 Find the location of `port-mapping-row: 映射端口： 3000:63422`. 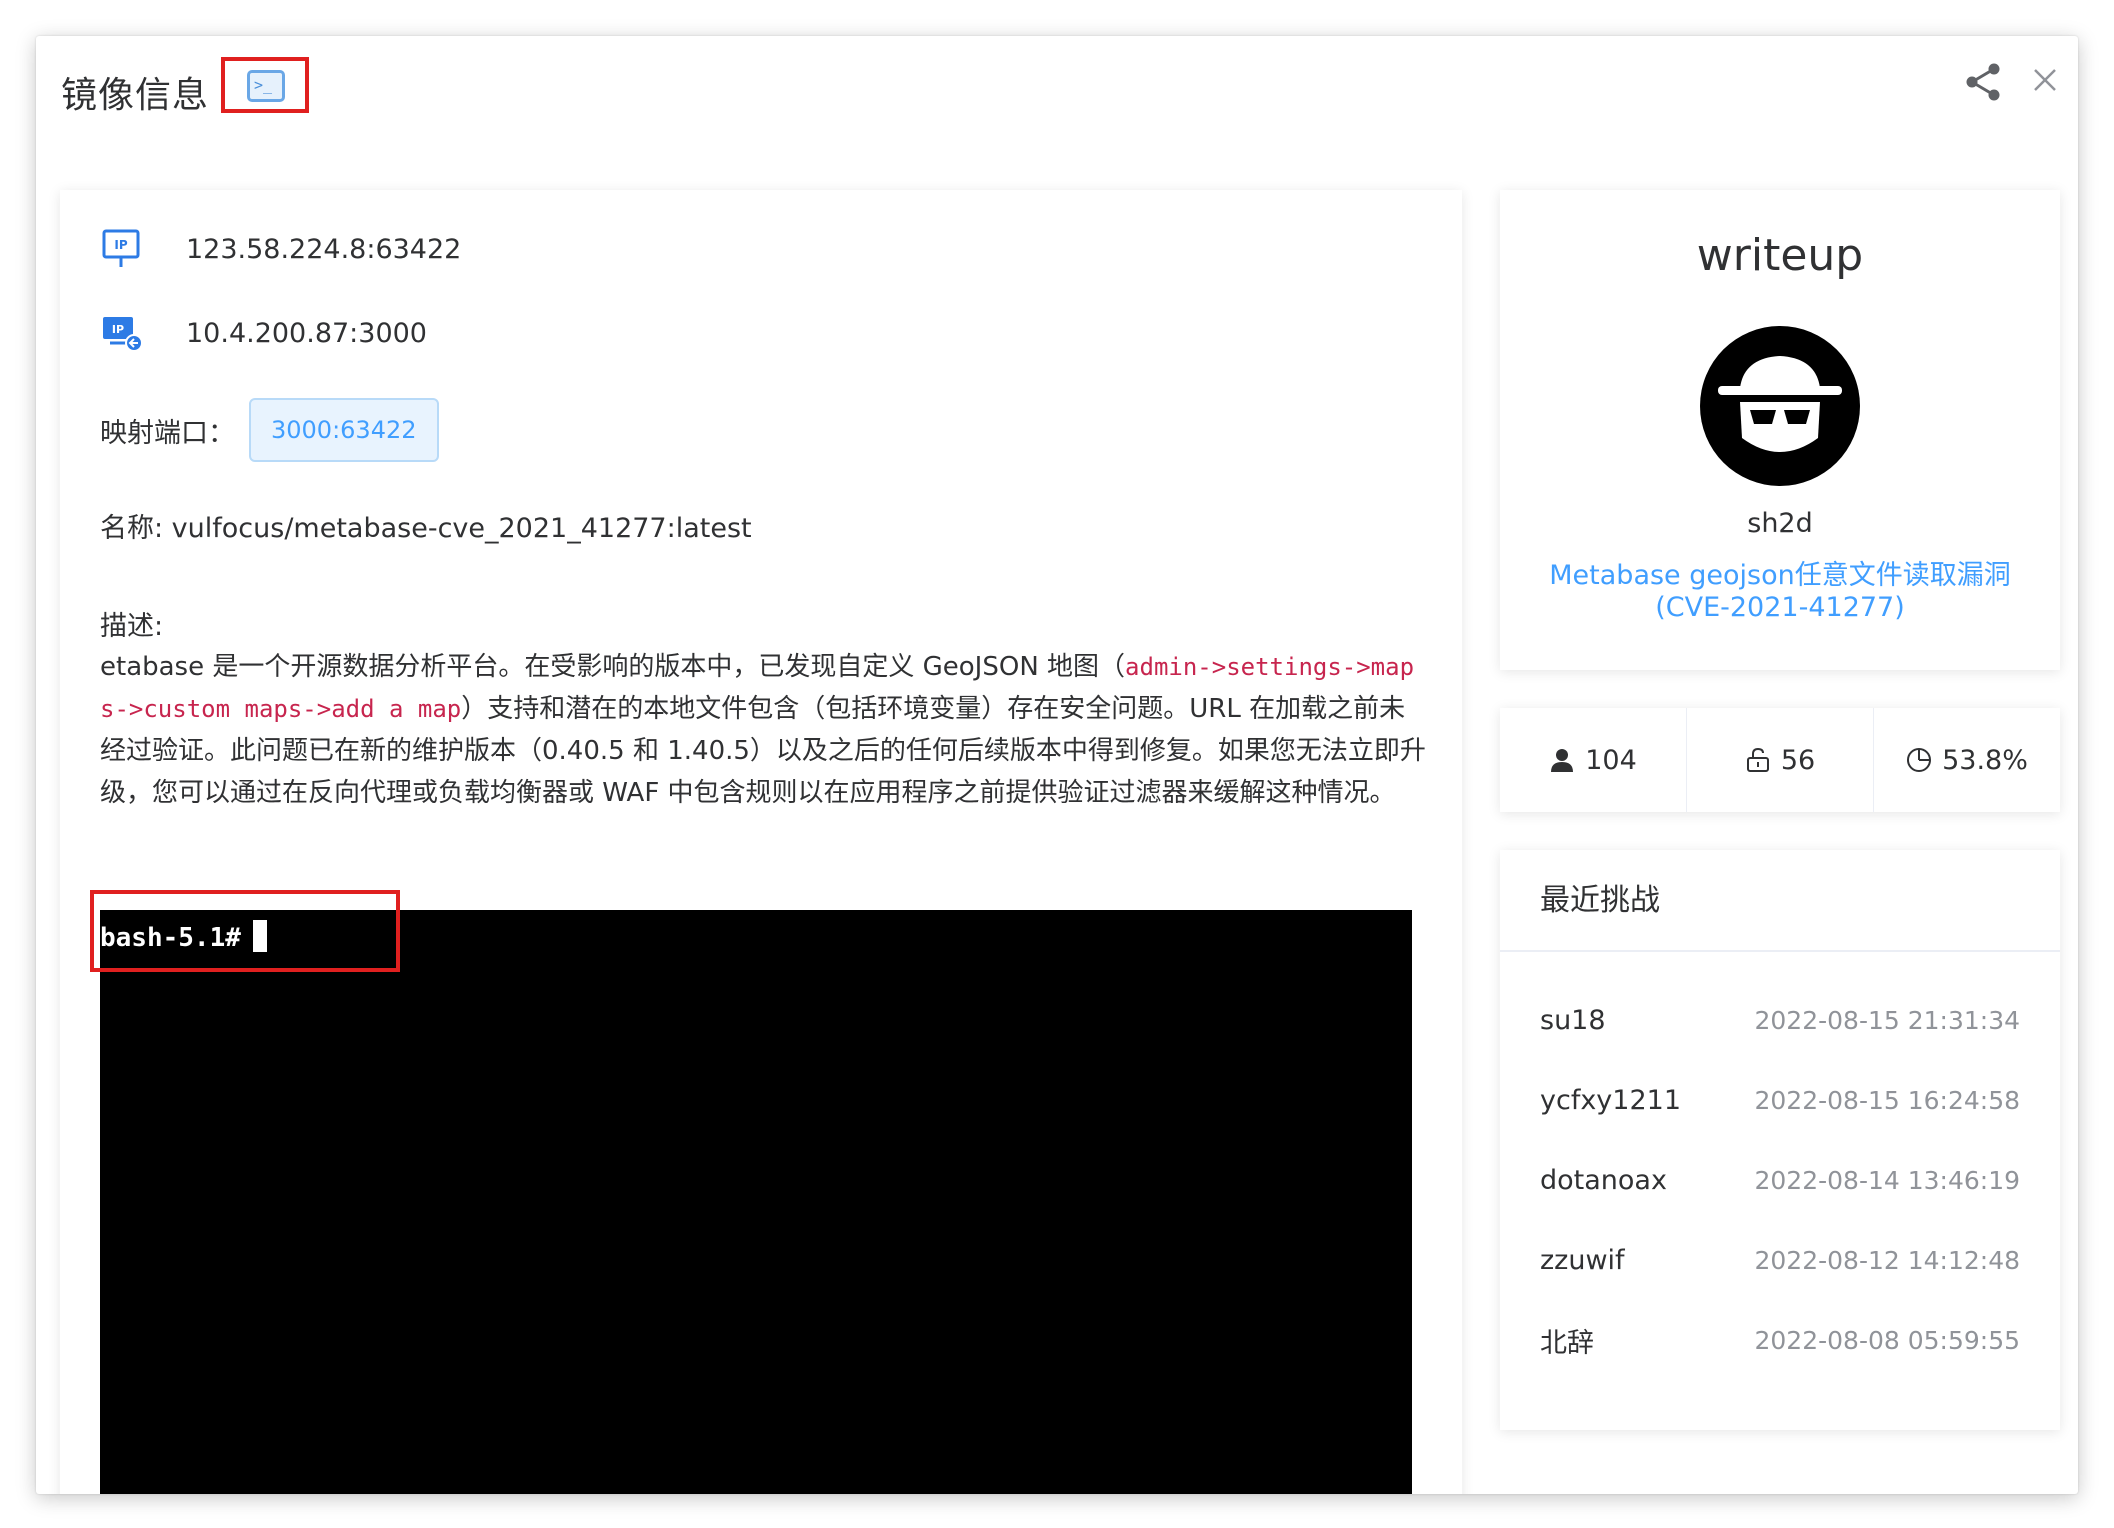

port-mapping-row: 映射端口： 3000:63422 is located at coordinates (269, 430).